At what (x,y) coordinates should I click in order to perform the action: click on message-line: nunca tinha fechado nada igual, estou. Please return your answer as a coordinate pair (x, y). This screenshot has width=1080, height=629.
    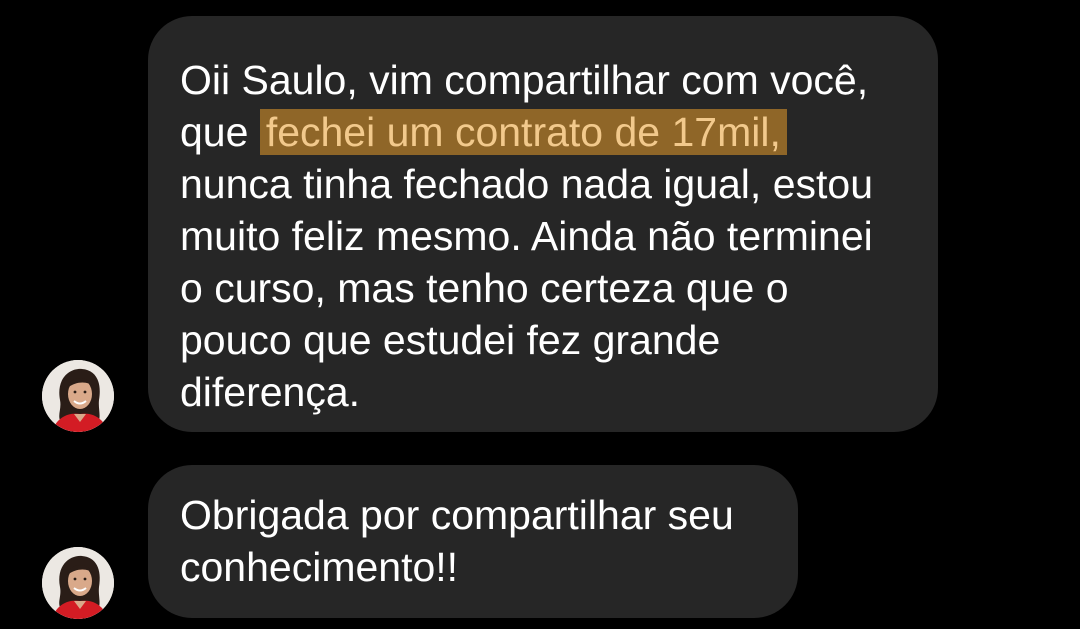
    Looking at the image, I should click on (526, 184).